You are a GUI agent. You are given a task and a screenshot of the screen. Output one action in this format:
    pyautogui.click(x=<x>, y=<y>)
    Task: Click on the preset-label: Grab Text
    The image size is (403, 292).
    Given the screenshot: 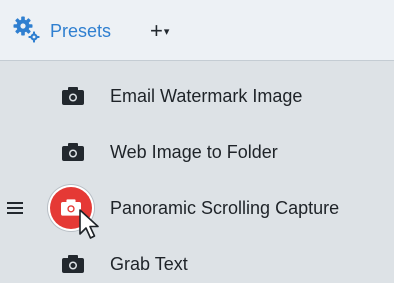 What is the action you would take?
    pyautogui.click(x=149, y=264)
    